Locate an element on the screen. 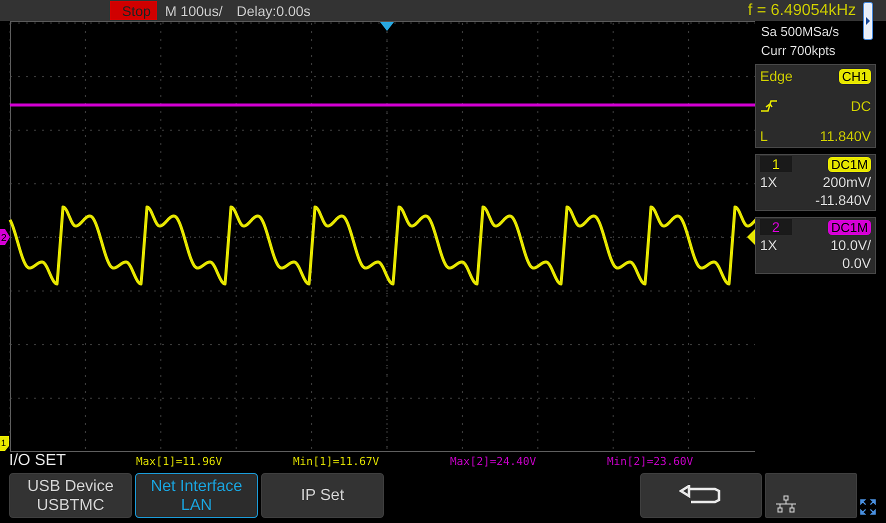 The image size is (886, 523). timebase-label: M 100us/ is located at coordinates (194, 10).